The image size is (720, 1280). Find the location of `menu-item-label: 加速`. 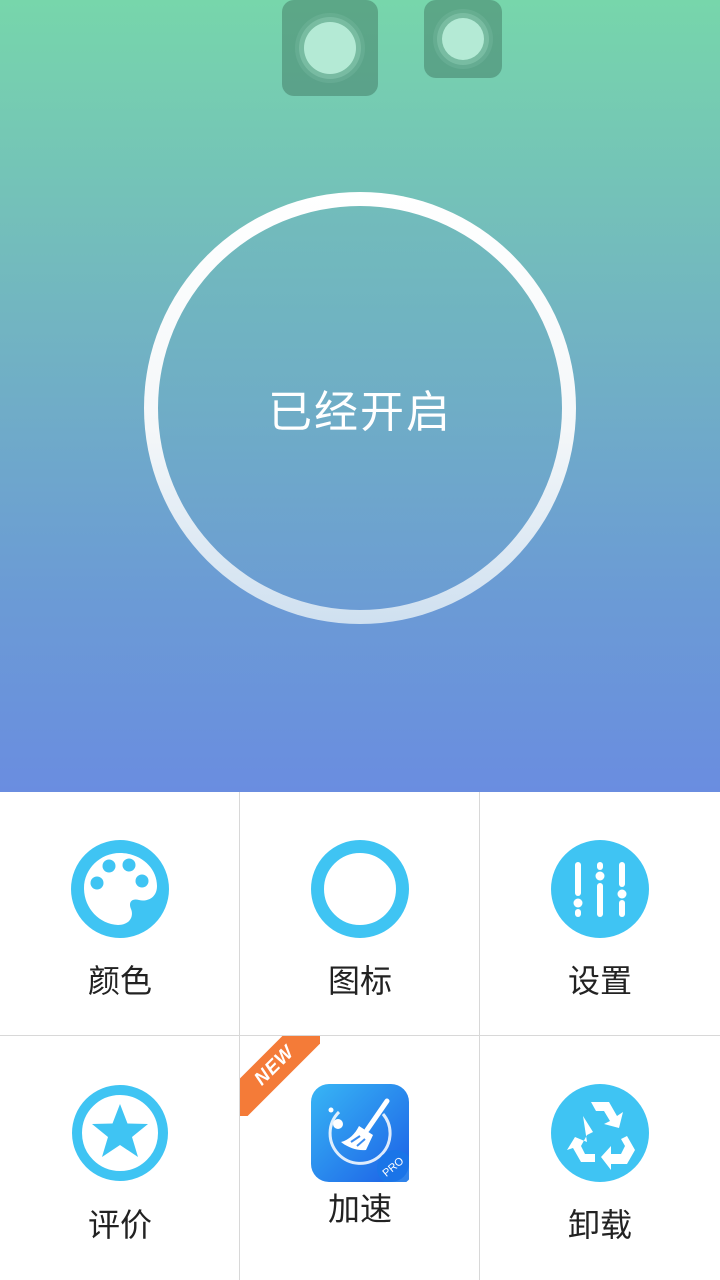

menu-item-label: 加速 is located at coordinates (359, 1209).